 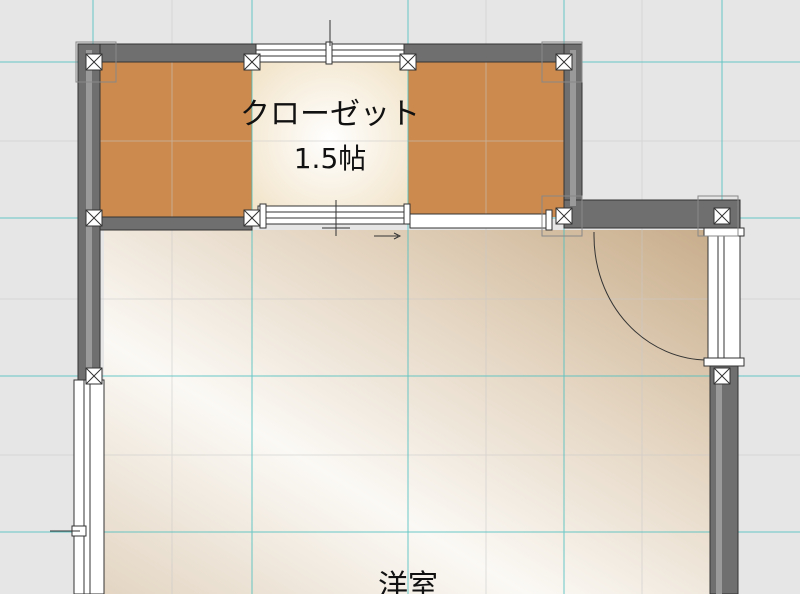 What do you see at coordinates (88, 486) in the screenshot?
I see `left-window` at bounding box center [88, 486].